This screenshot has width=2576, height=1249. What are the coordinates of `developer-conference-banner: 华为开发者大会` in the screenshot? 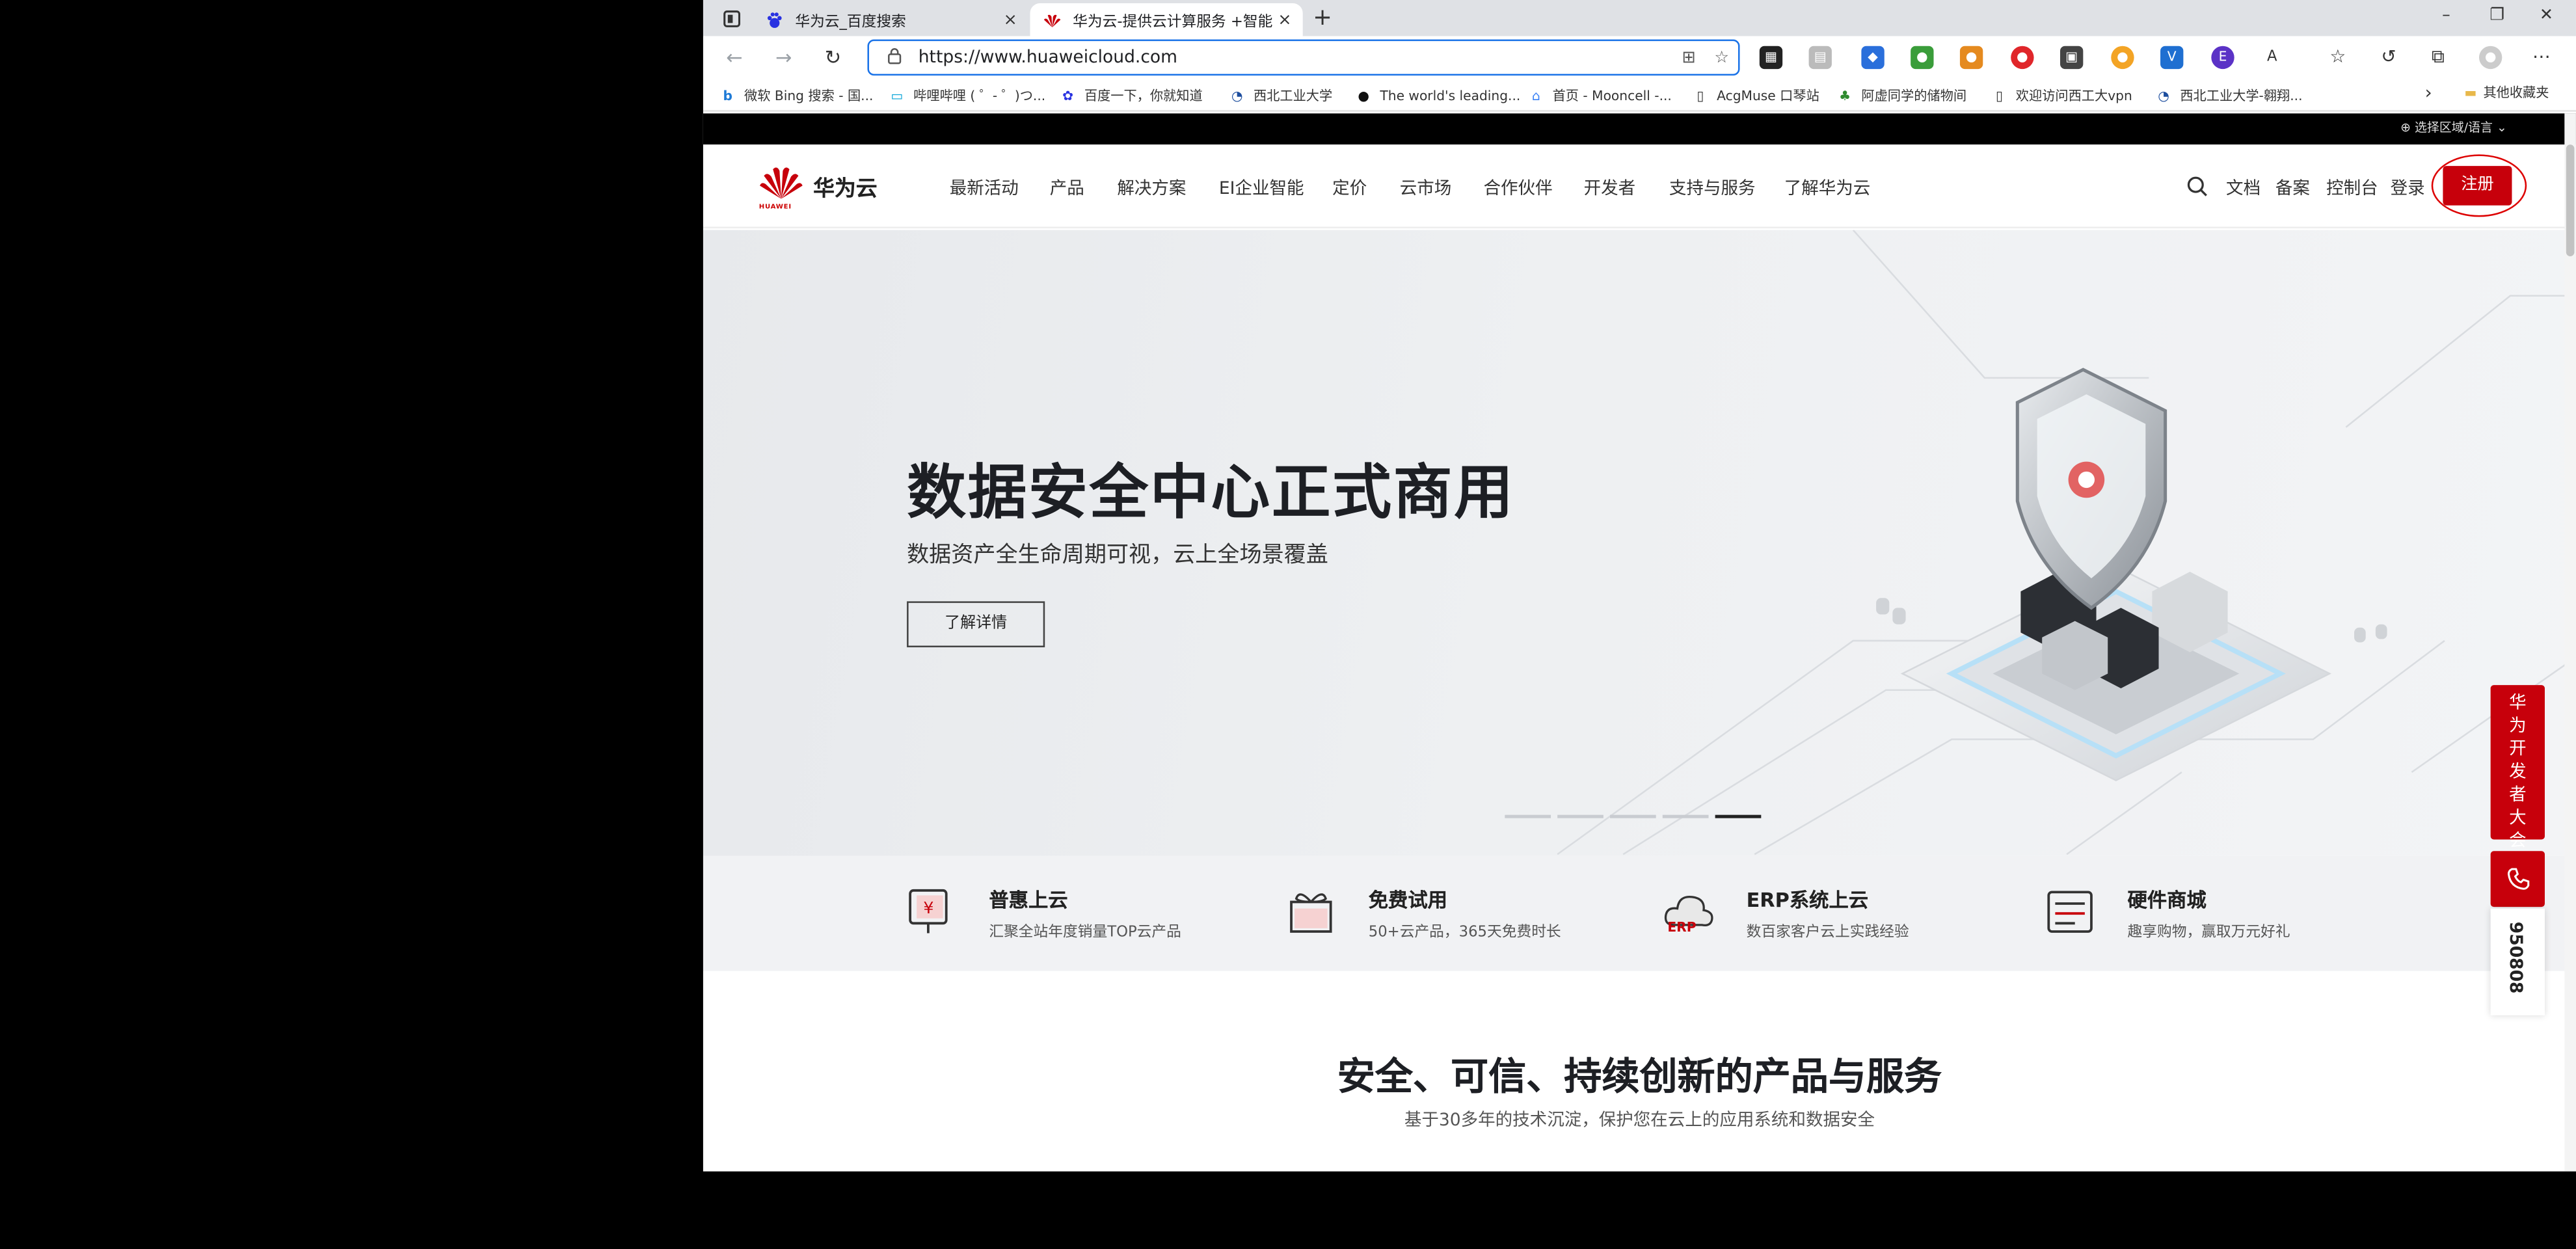 It's located at (2517, 768).